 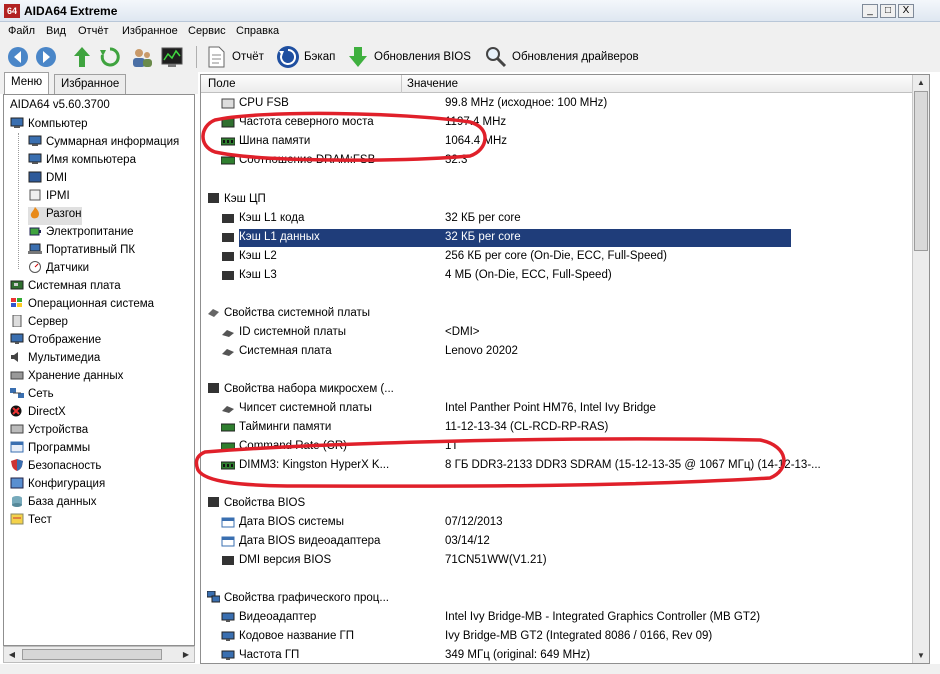 I want to click on row-field: DMI версия BIOS, so click(x=285, y=560).